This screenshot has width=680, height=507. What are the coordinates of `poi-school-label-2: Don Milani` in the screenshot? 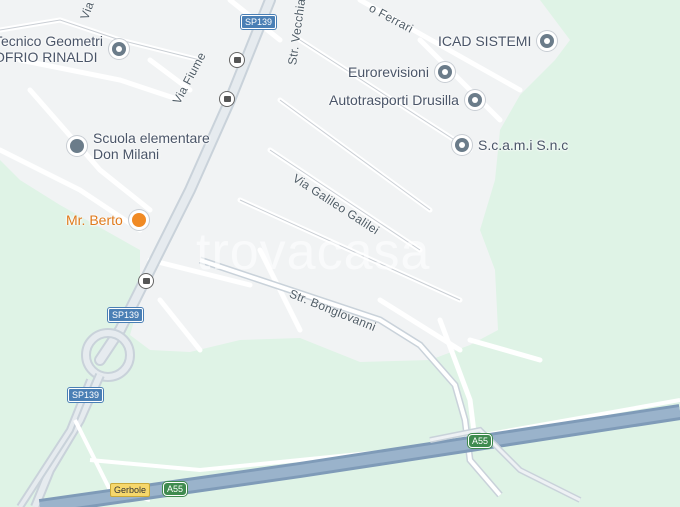 It's located at (126, 154).